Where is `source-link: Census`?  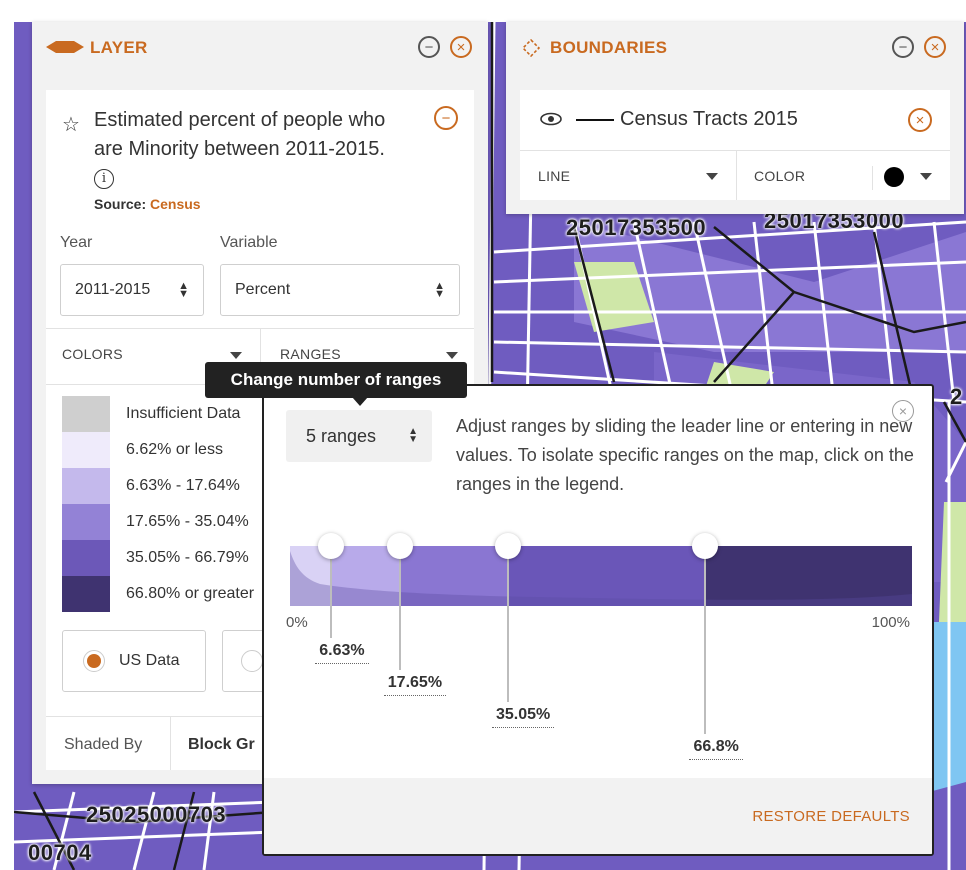 source-link: Census is located at coordinates (175, 204).